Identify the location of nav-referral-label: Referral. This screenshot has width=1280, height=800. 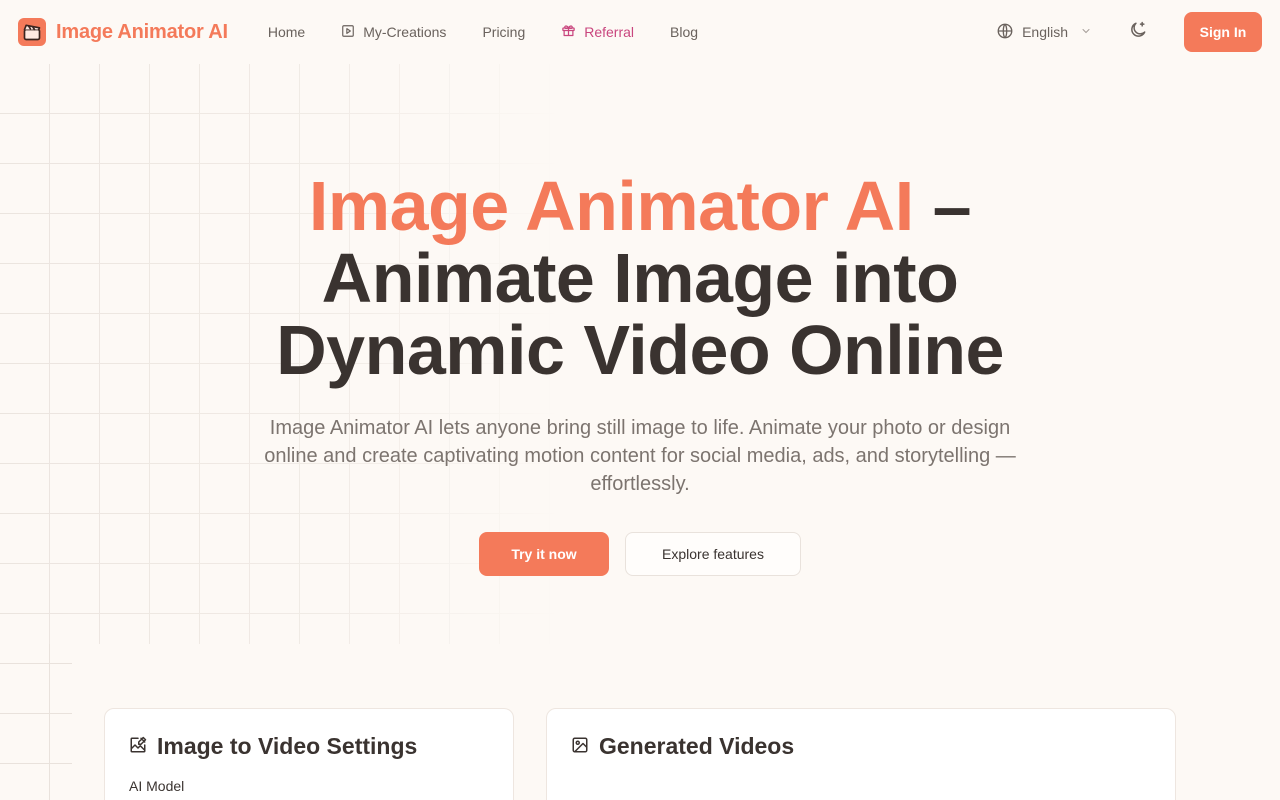
(609, 32).